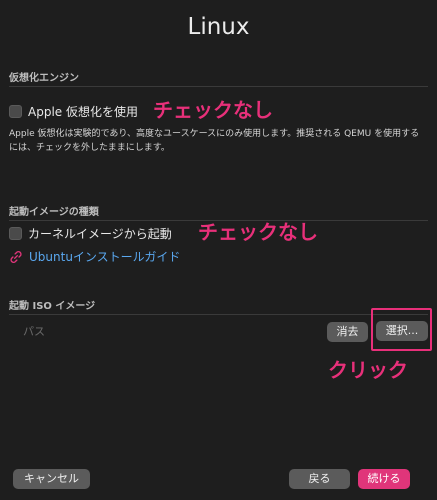  Describe the element at coordinates (16, 256) in the screenshot. I see `link-icon` at that location.